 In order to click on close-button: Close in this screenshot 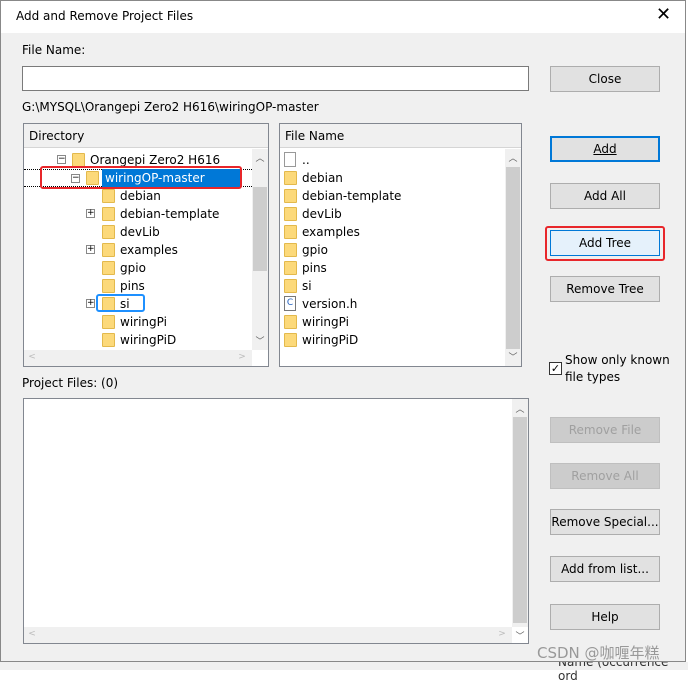, I will do `click(605, 79)`.